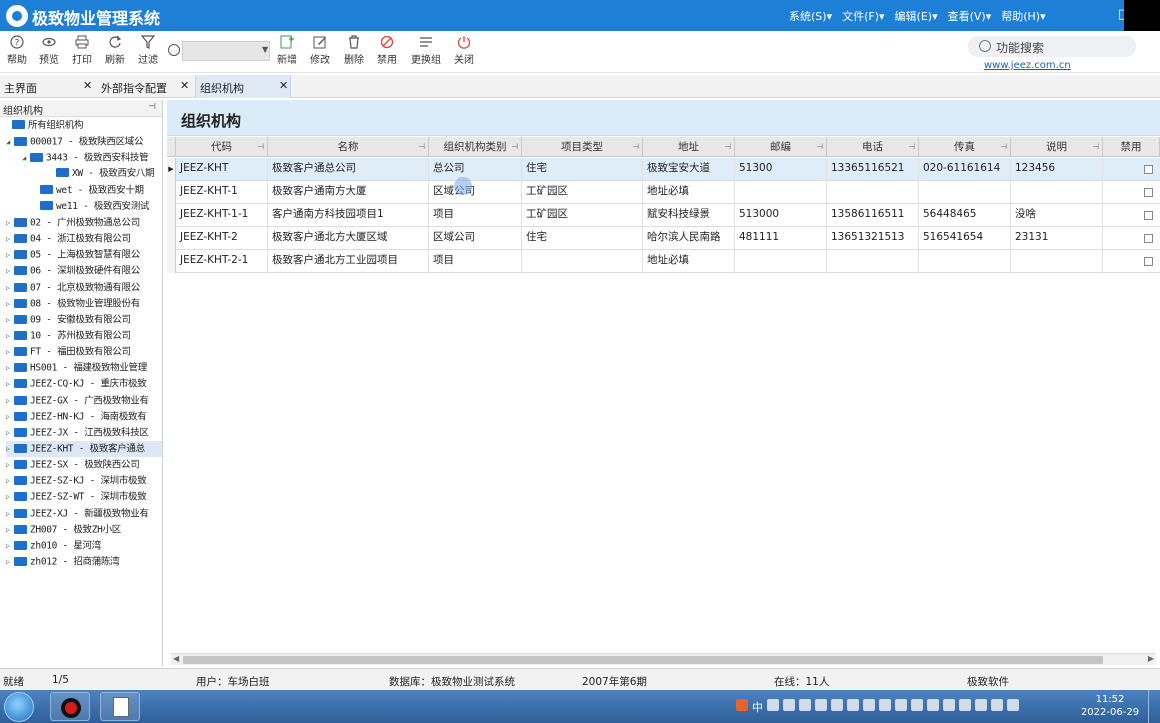  What do you see at coordinates (120, 706) in the screenshot?
I see `taskbar-app-document` at bounding box center [120, 706].